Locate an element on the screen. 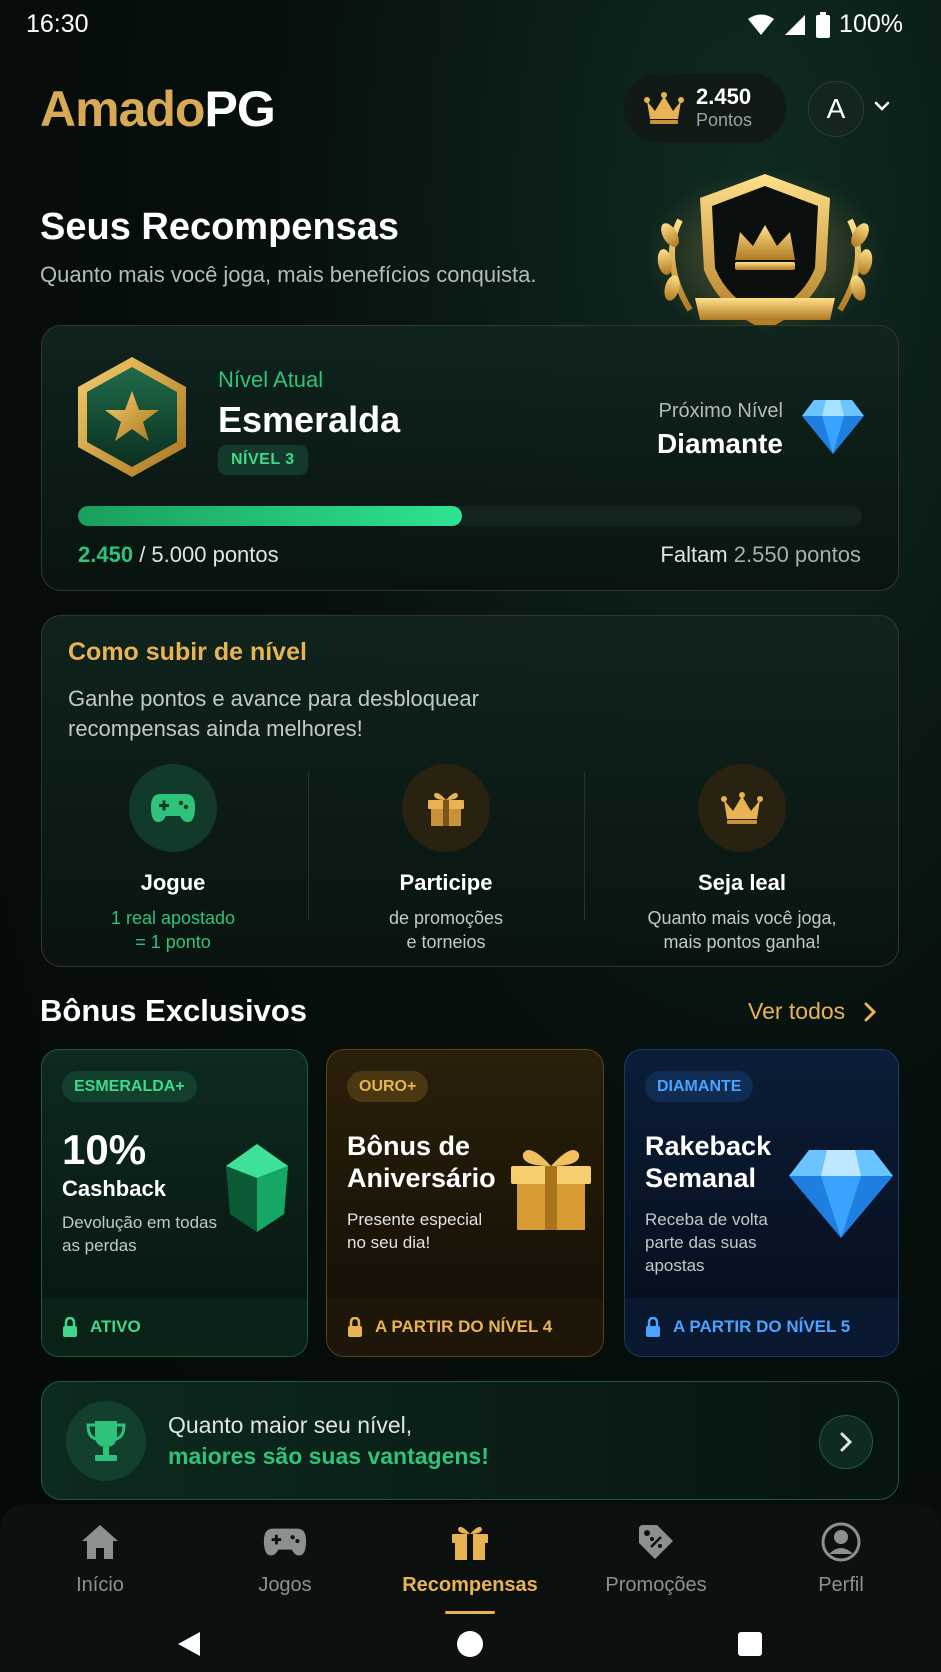 The image size is (941, 1672). bonus-desc-line: no seu dia! is located at coordinates (389, 1242).